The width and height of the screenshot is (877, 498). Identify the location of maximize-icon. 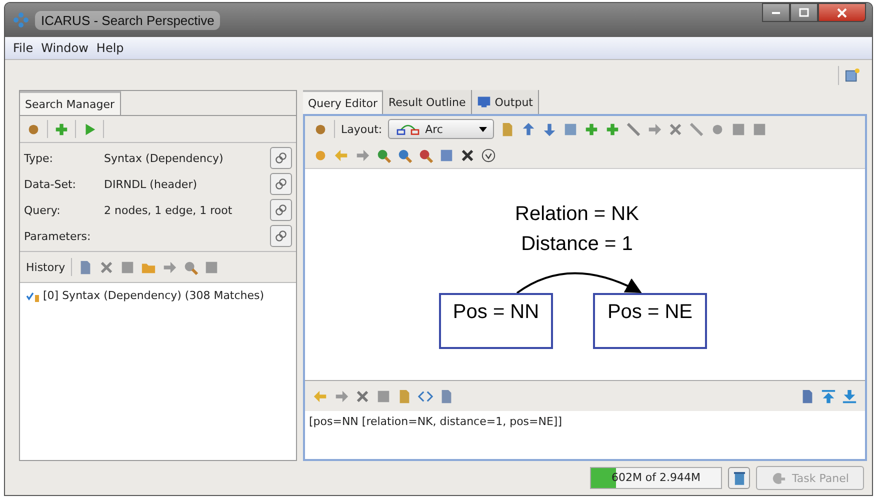
(804, 13).